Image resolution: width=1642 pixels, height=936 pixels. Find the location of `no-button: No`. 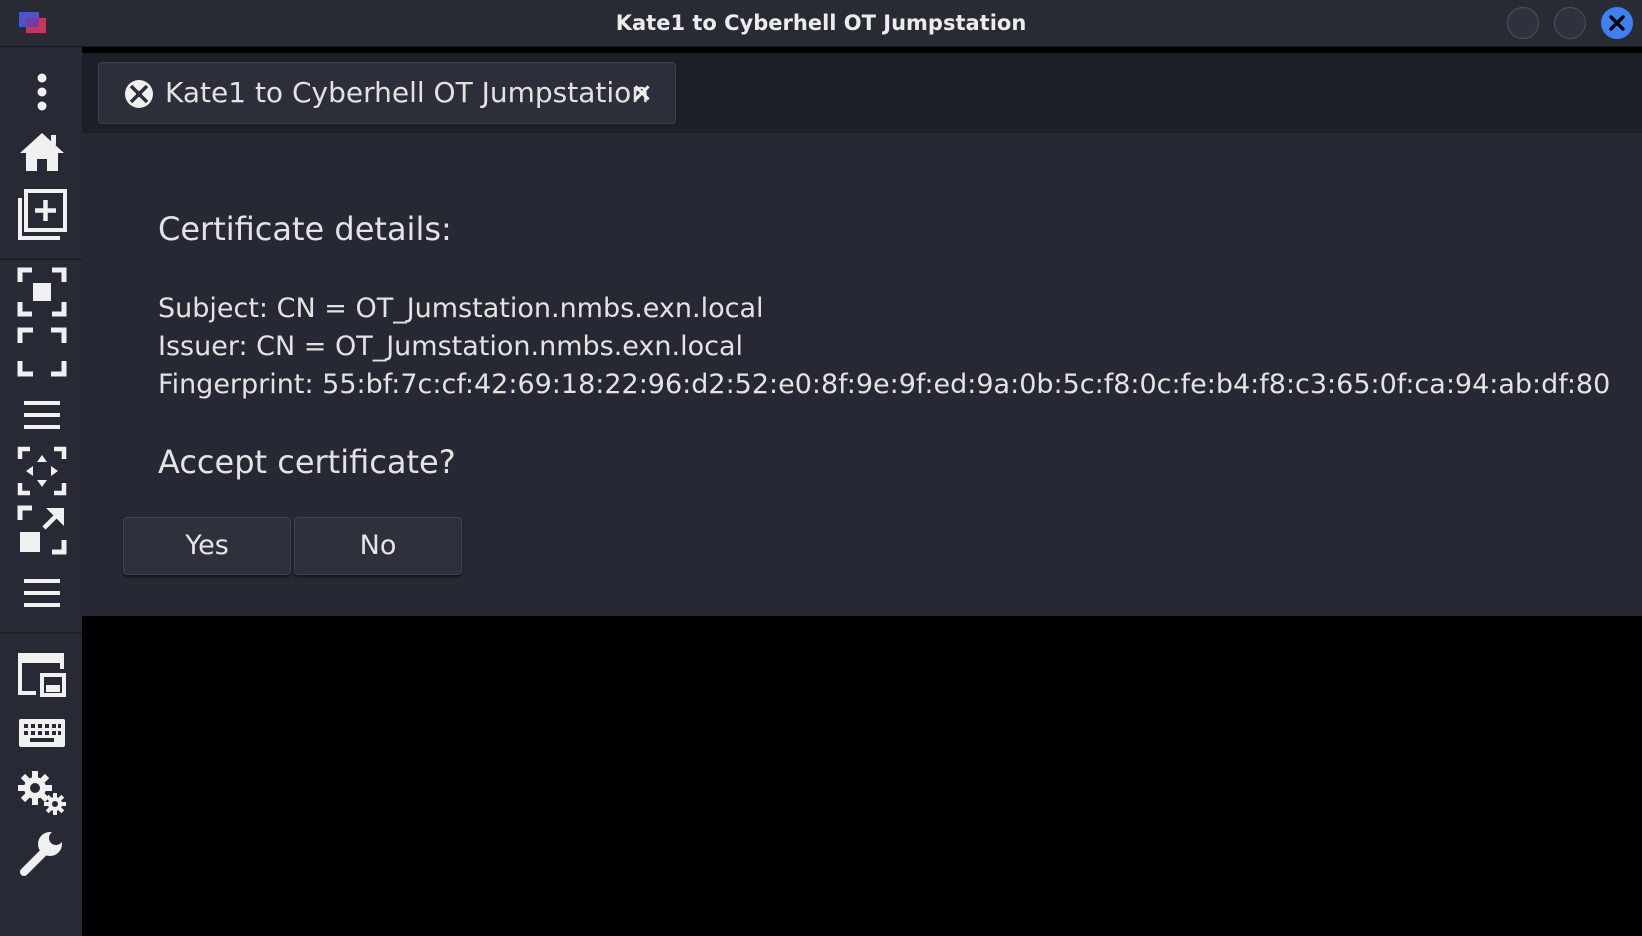

no-button: No is located at coordinates (378, 546).